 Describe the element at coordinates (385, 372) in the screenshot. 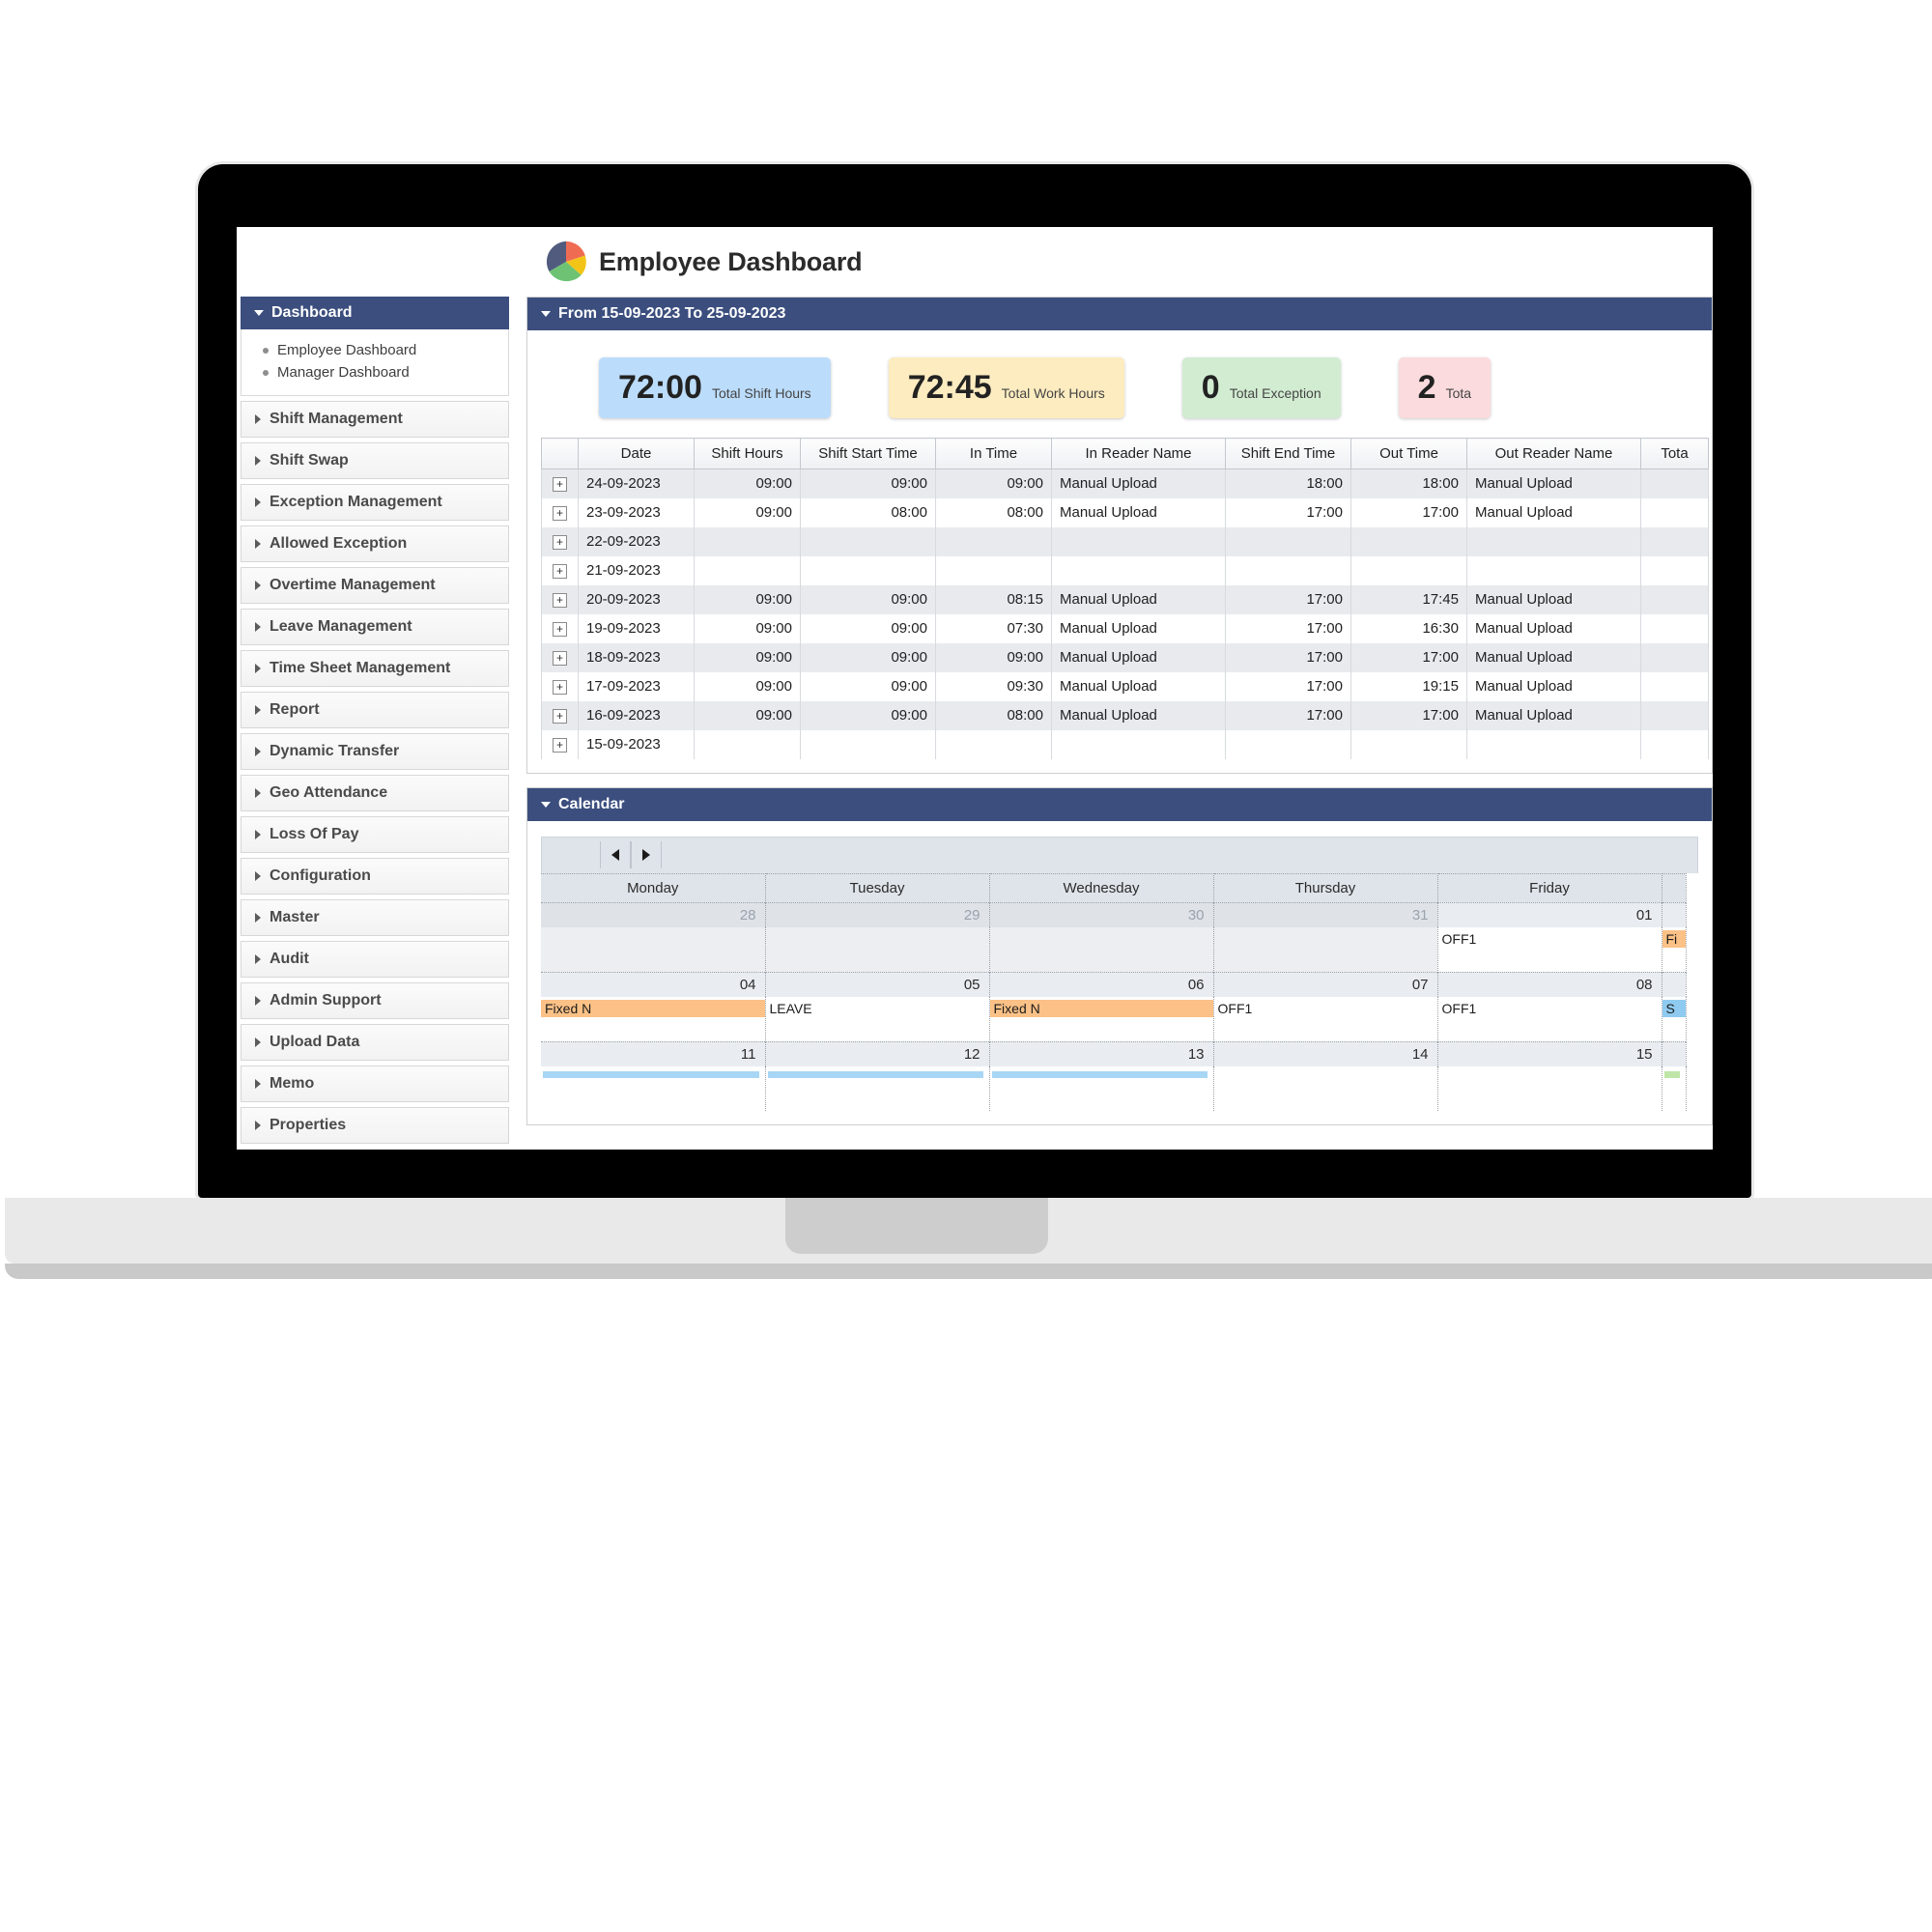

I see `sidebar-item-manager-dashboard: Manager Dashboard` at that location.